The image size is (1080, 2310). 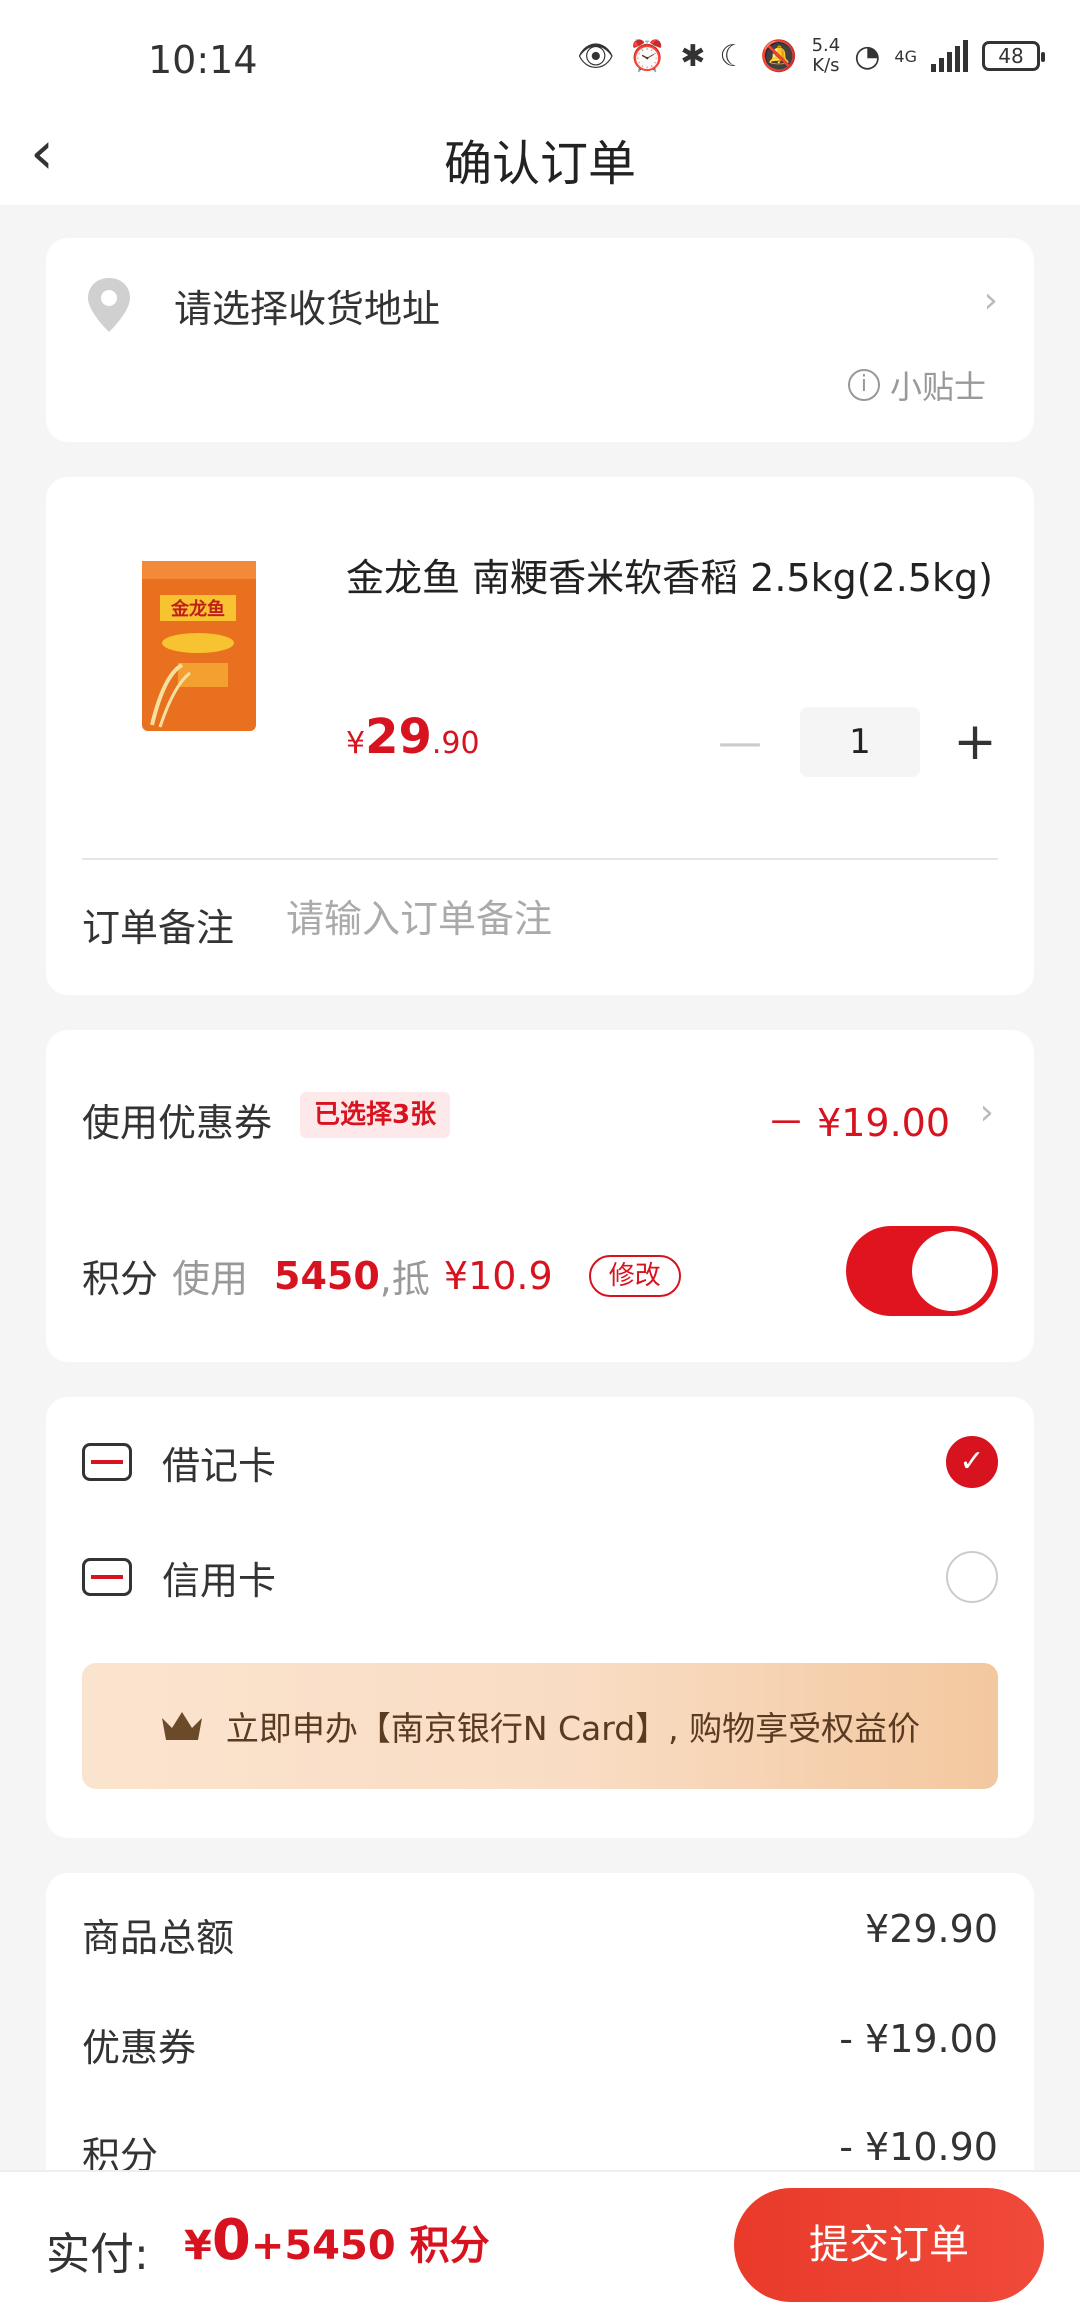 I want to click on points-toggle, so click(x=922, y=1271).